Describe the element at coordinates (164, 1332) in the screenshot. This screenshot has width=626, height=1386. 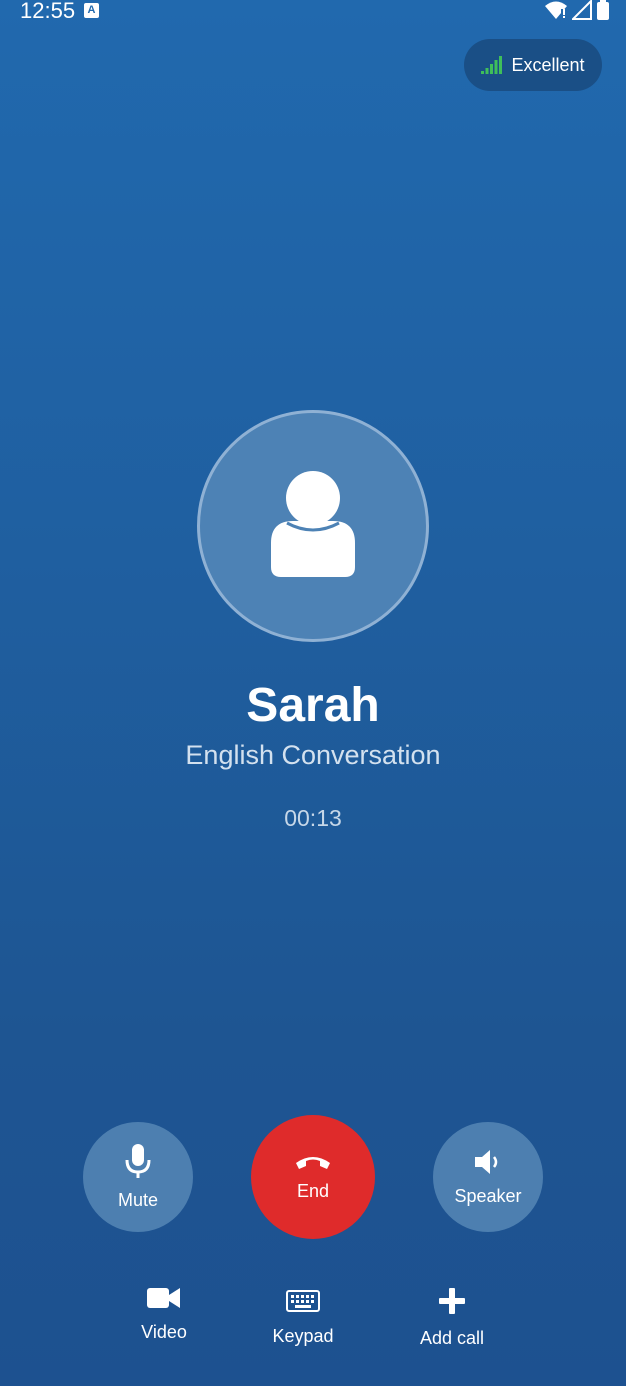
I see `video-label: Video` at that location.